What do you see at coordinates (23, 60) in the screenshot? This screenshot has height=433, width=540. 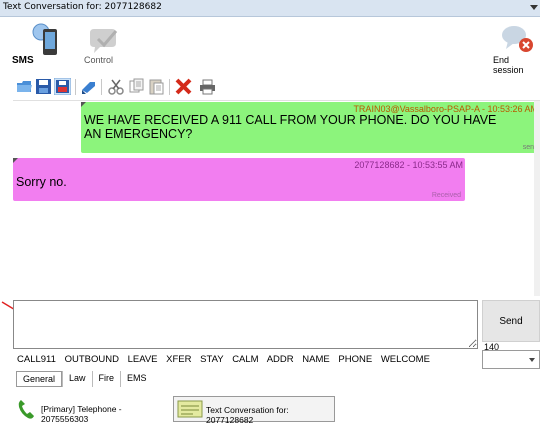 I see `sms-label: SMS` at bounding box center [23, 60].